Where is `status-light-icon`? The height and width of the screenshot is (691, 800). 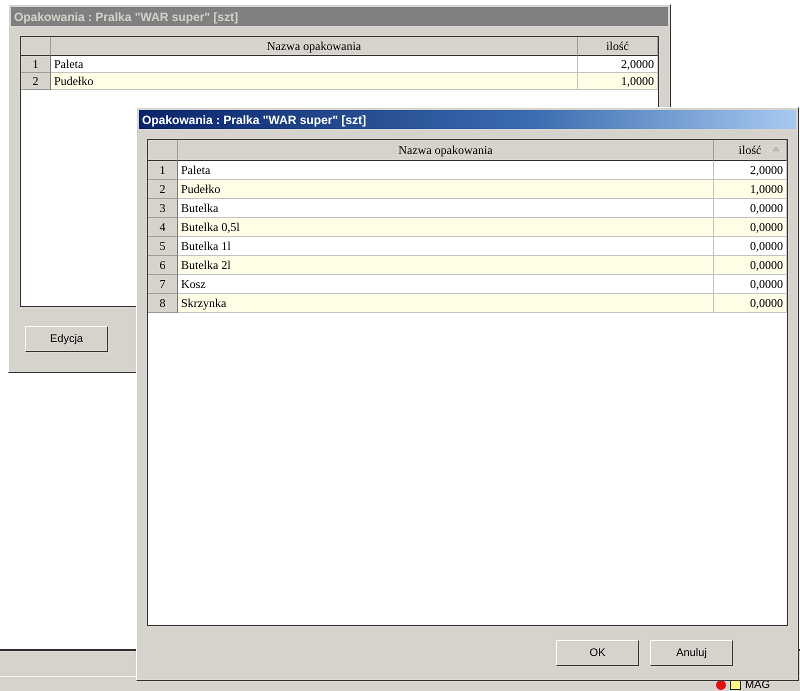 status-light-icon is located at coordinates (721, 685).